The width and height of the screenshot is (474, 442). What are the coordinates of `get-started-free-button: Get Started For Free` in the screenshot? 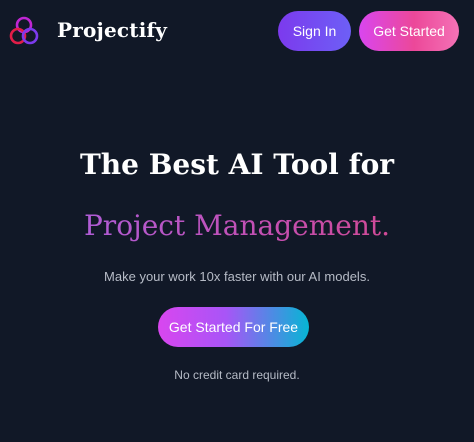 It's located at (233, 327).